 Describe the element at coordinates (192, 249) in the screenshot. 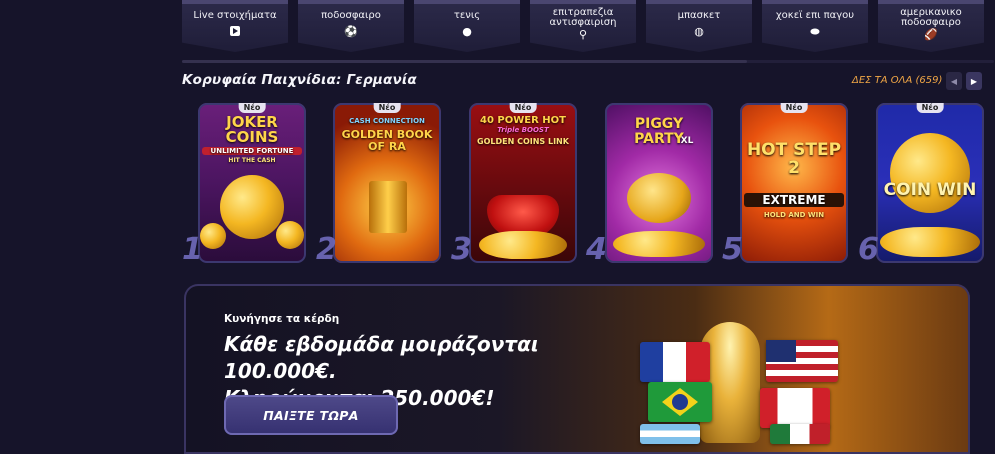

I see `rank-number: 1` at that location.